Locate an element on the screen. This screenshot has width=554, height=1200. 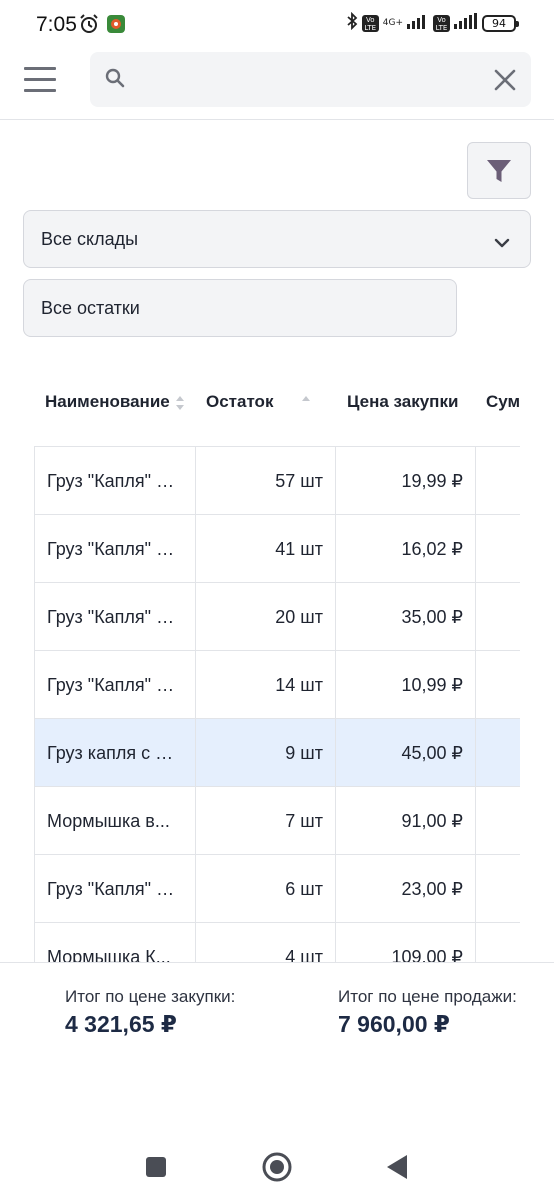
table-row: Груз "Капля" с ... 14 шт 10,99 ₽ is located at coordinates (277, 684).